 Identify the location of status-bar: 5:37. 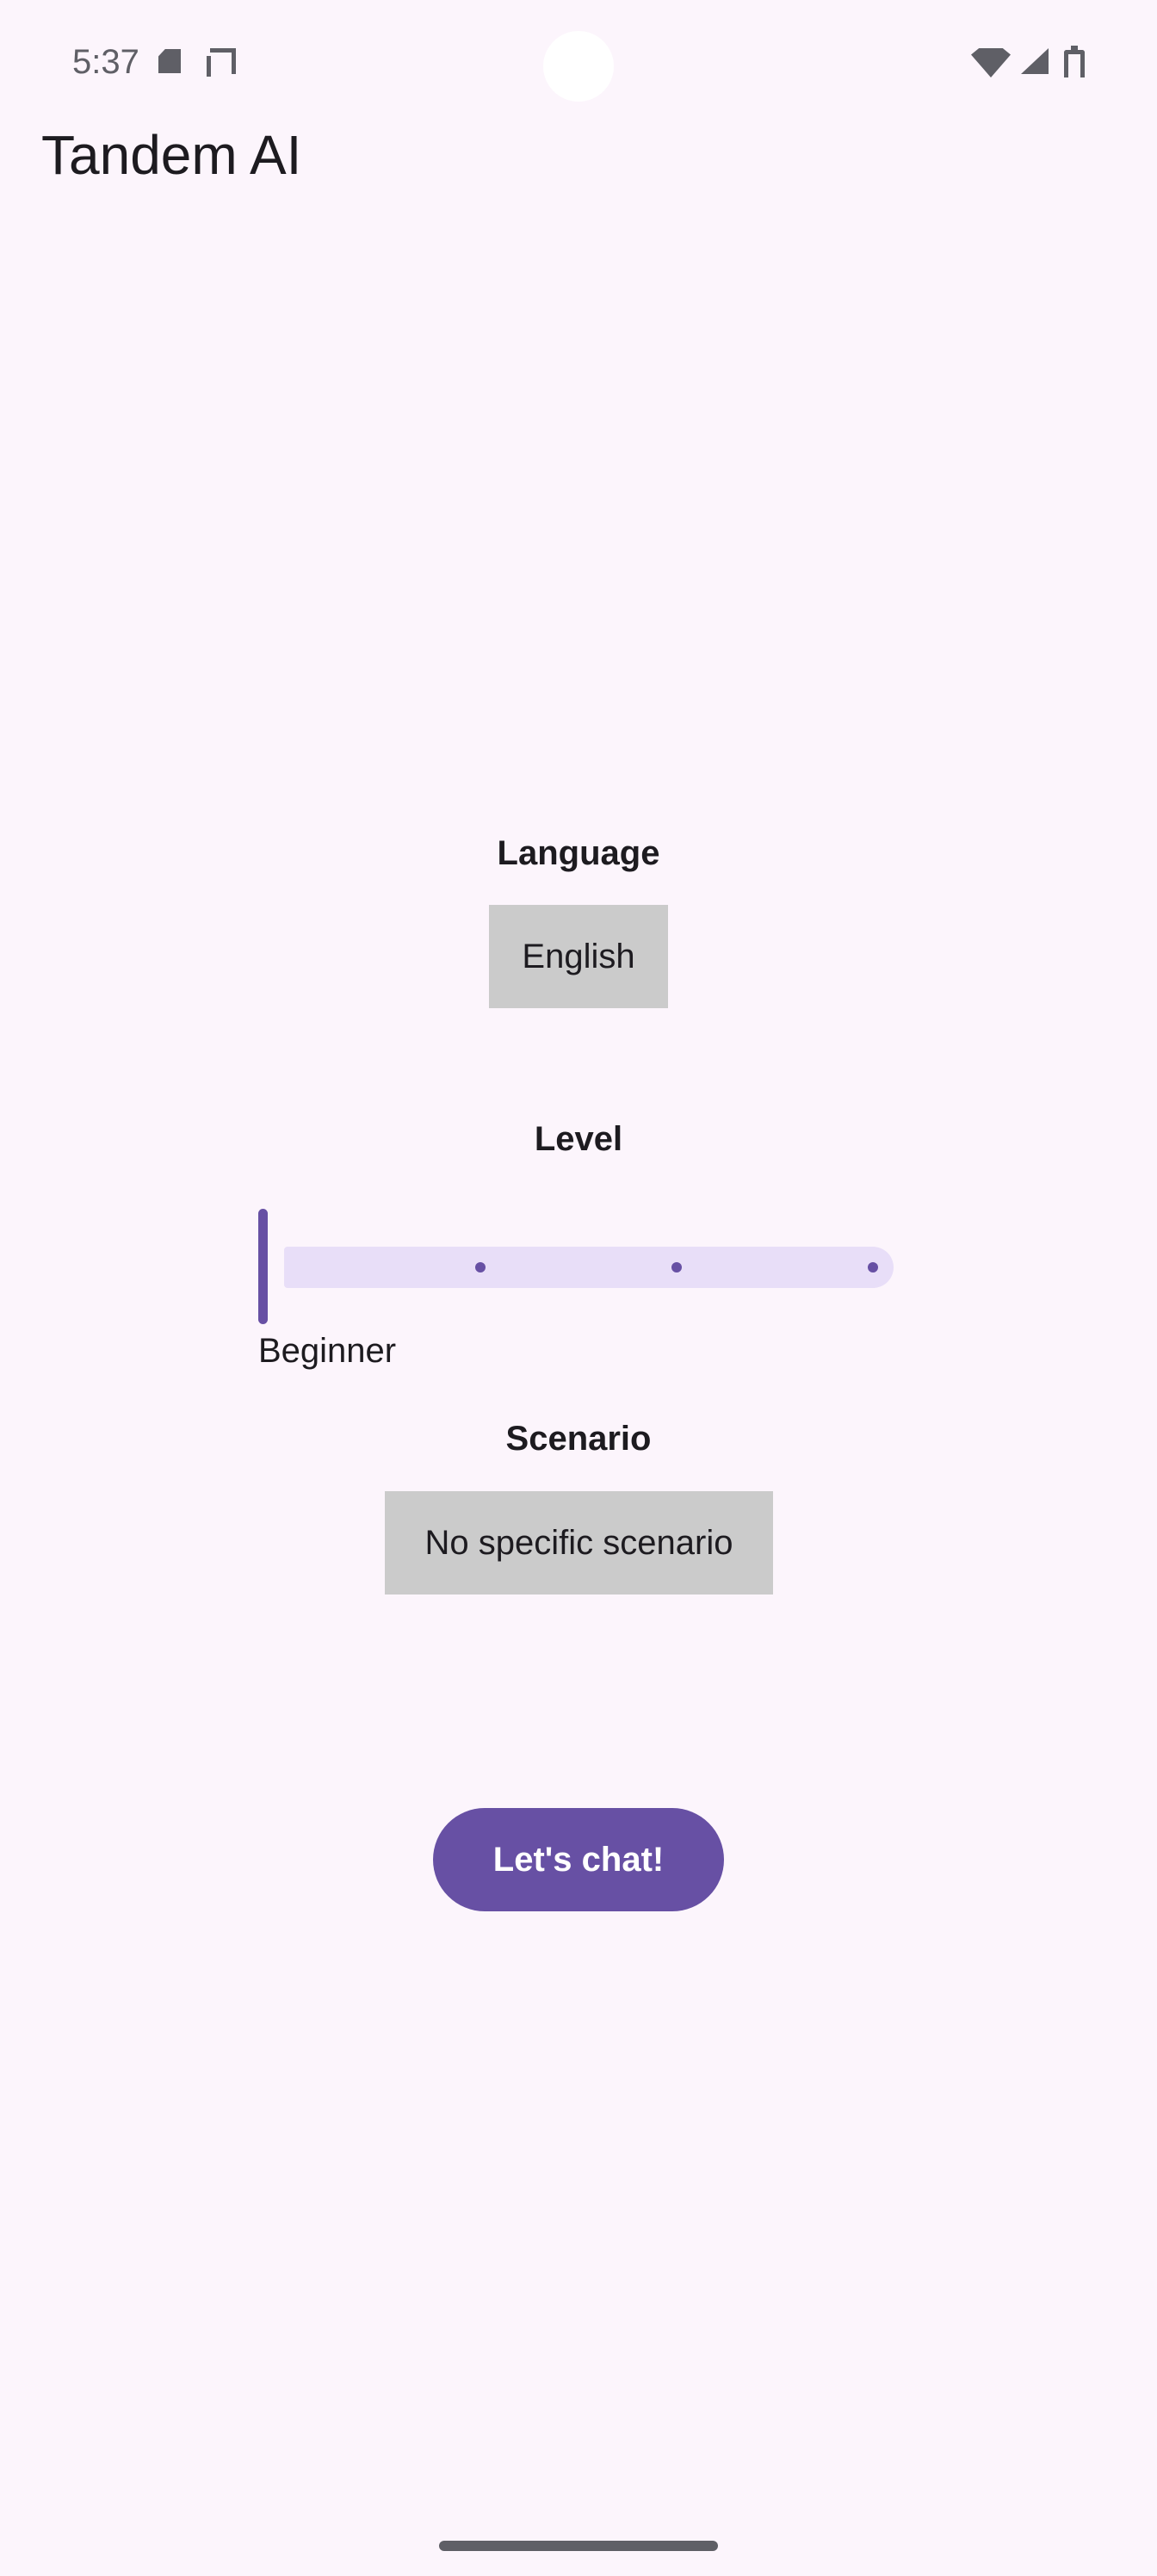
(579, 51).